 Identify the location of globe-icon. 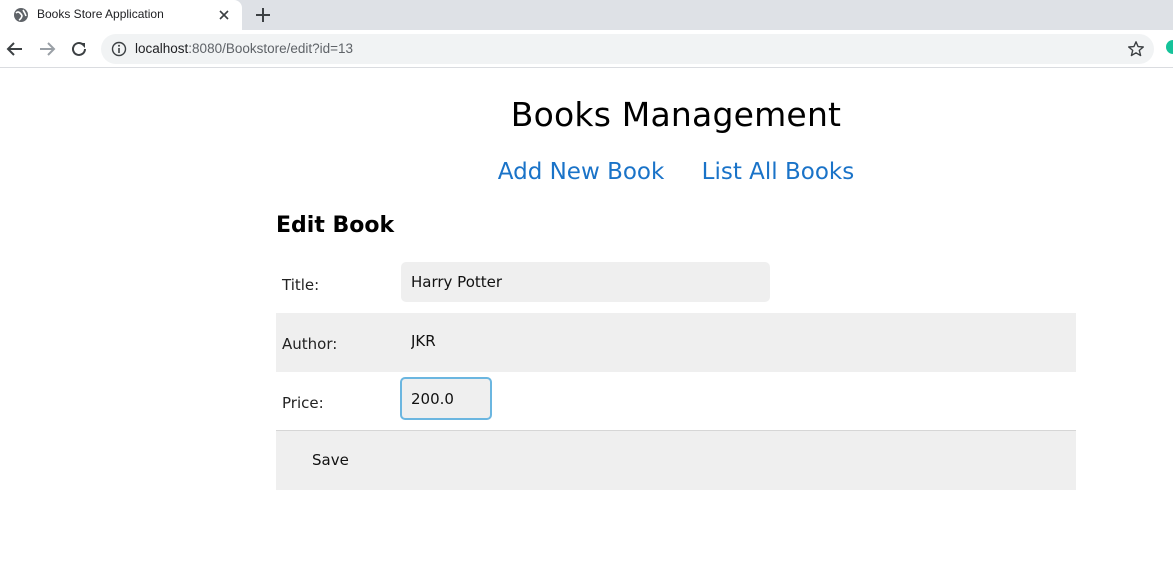
(21, 15).